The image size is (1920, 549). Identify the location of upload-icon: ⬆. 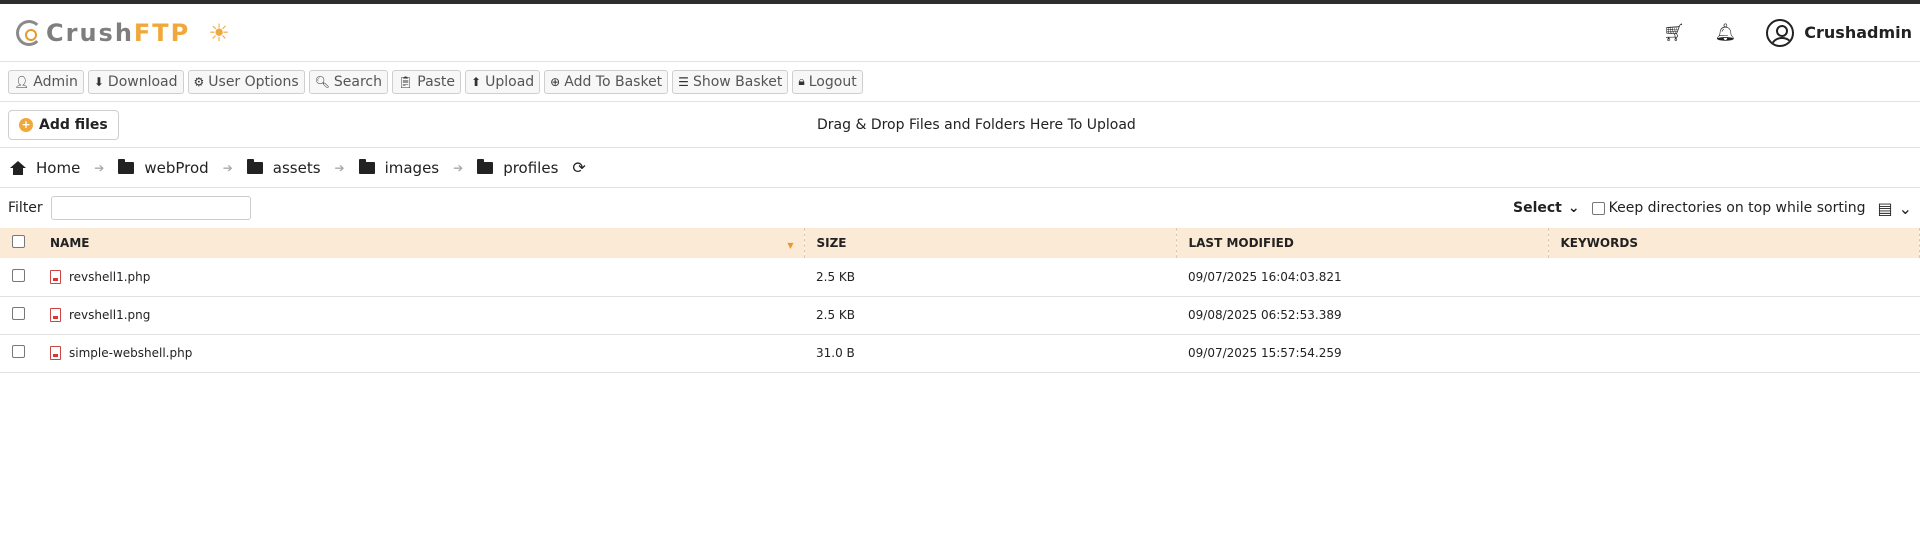
(476, 81).